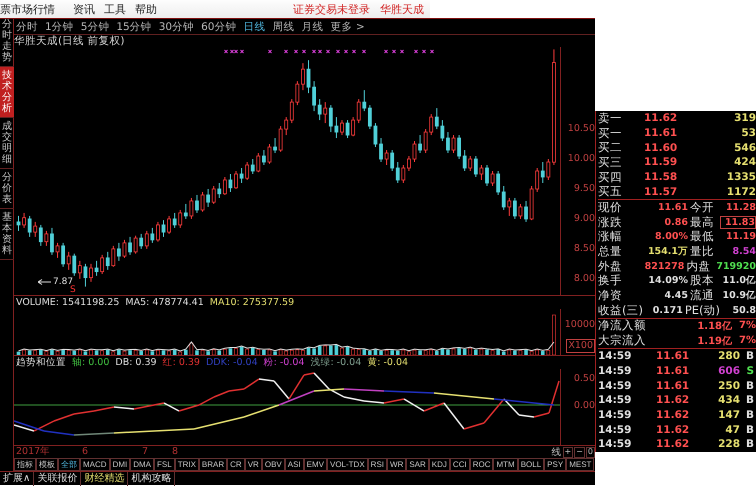 The width and height of the screenshot is (756, 487). Describe the element at coordinates (531, 464) in the screenshot. I see `indicator-tab: BOLL` at that location.